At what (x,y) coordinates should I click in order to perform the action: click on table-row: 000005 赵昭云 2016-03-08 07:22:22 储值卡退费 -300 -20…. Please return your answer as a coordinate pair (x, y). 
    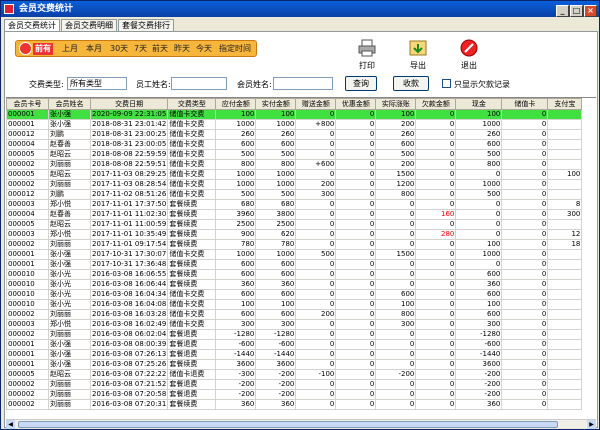
    Looking at the image, I should click on (294, 374).